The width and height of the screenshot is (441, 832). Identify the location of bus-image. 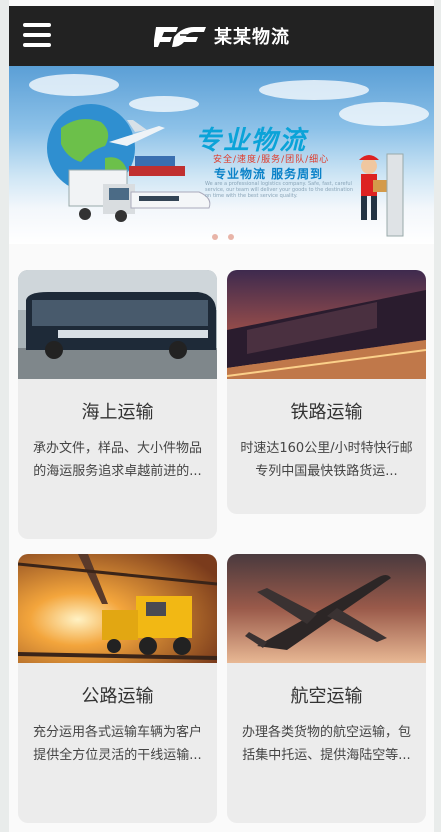
(117, 324).